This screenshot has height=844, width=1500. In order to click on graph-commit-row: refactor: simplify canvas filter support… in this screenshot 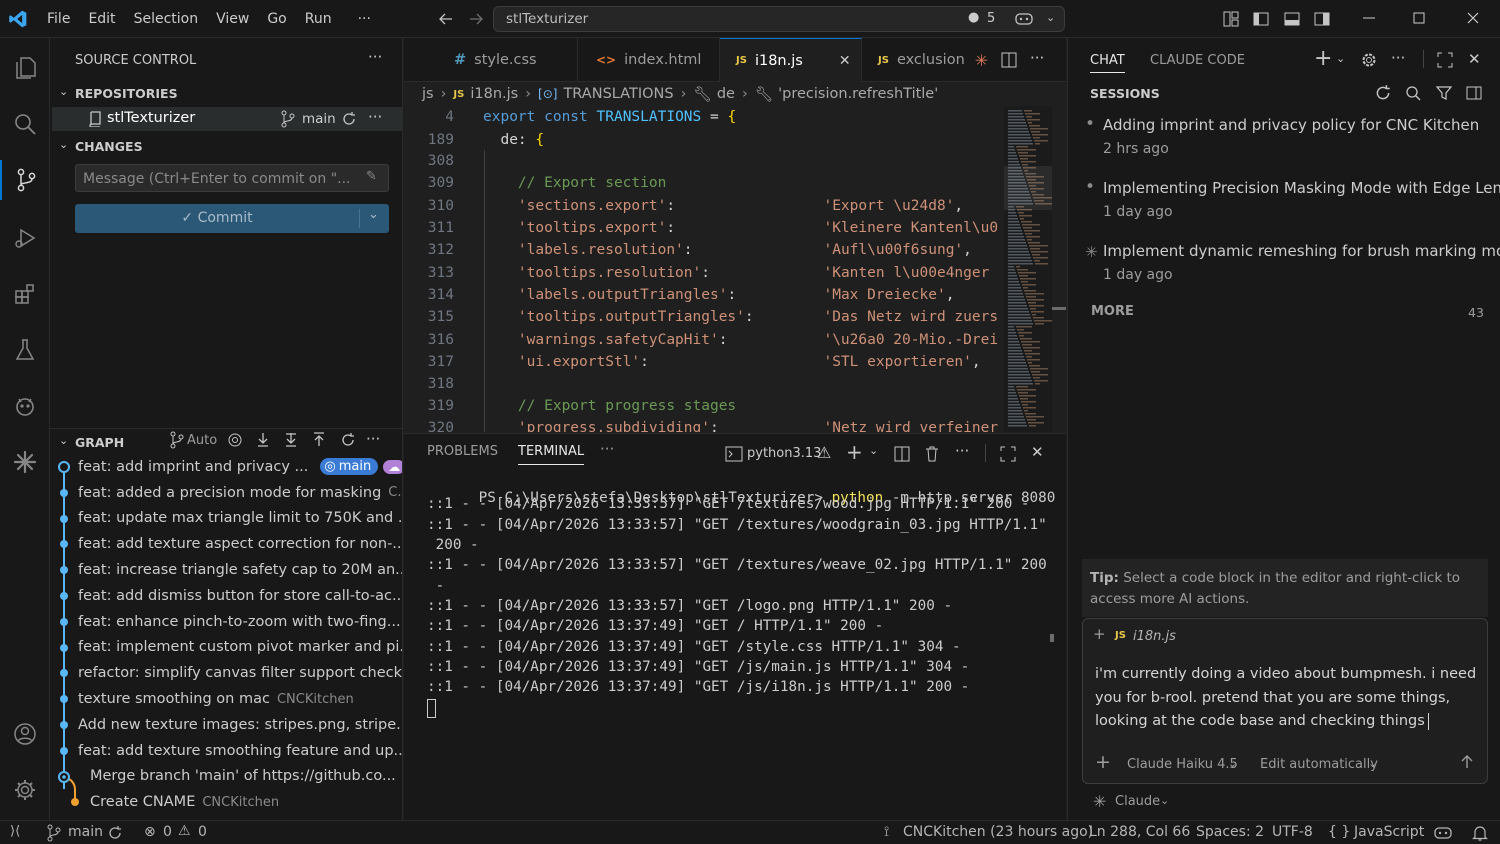, I will do `click(226, 673)`.